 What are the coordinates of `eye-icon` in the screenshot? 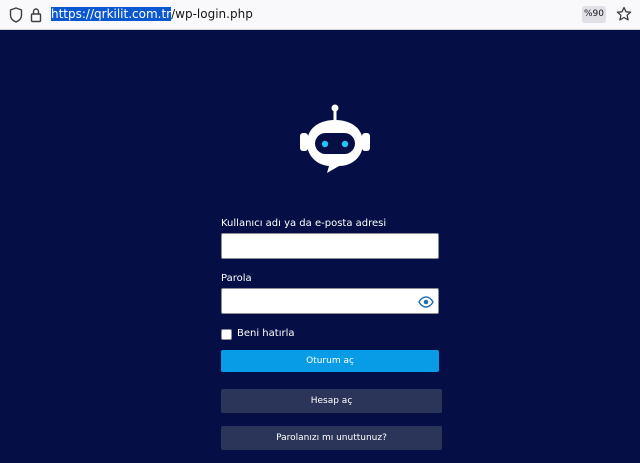 It's located at (426, 302).